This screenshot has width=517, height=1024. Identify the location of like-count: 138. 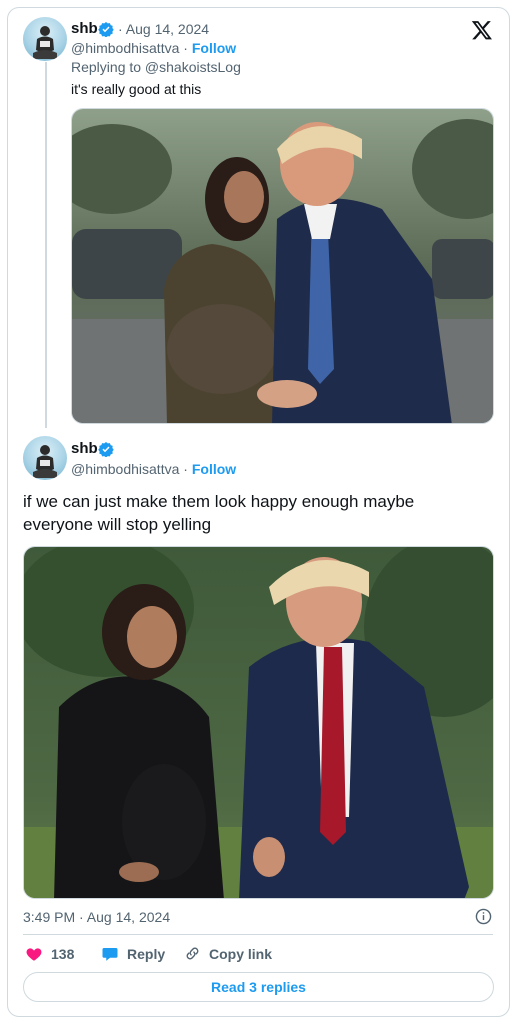
(63, 954).